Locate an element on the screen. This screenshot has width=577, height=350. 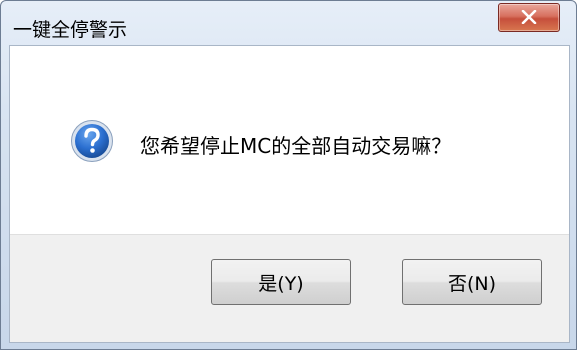
dialog-message: 您希望停止MC的全部自动交易嘛？ is located at coordinates (296, 146).